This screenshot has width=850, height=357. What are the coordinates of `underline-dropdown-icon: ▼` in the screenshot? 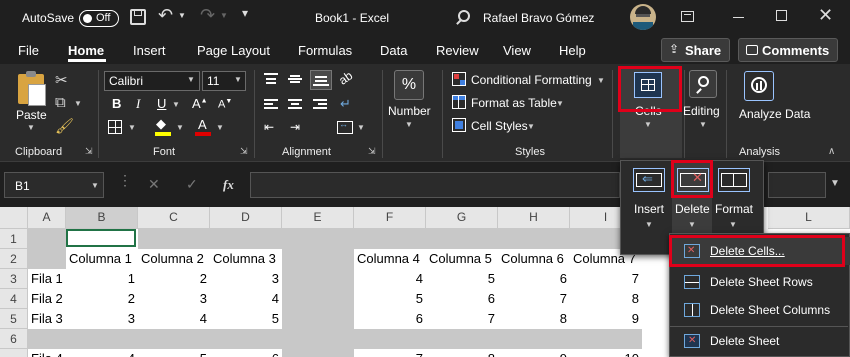 It's located at (176, 104).